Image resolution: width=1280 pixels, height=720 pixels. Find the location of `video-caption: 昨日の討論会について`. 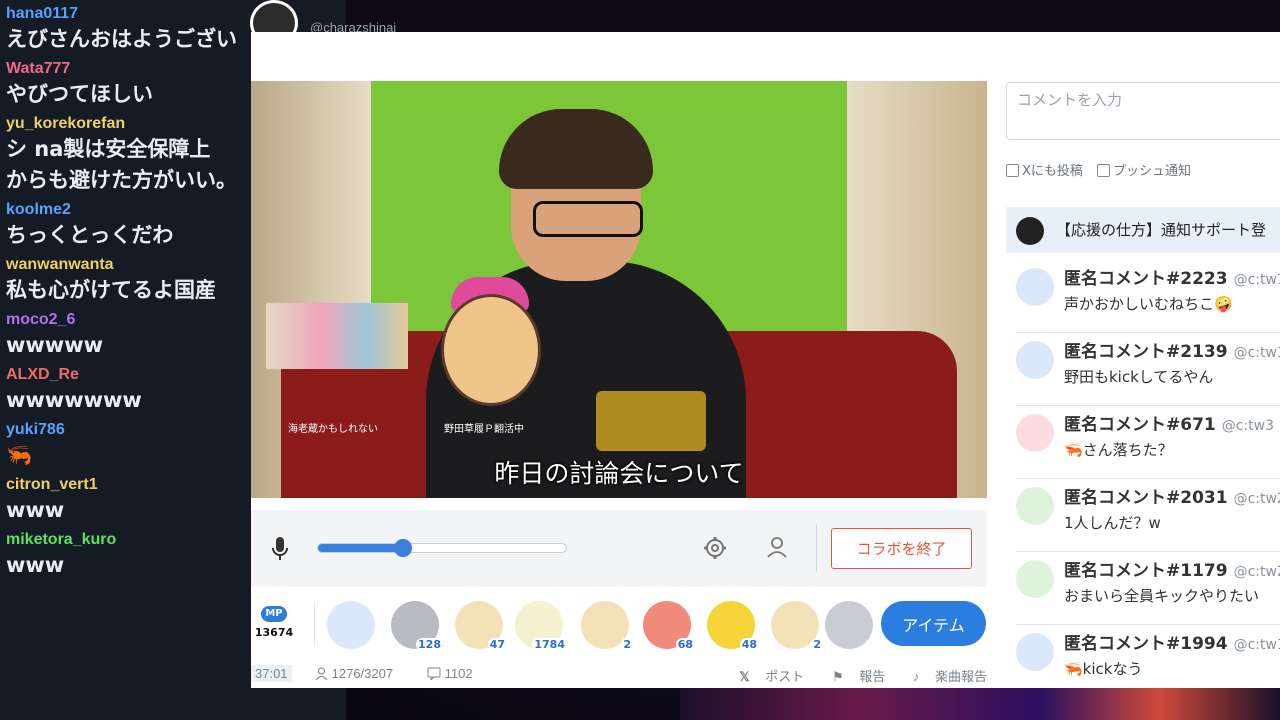

video-caption: 昨日の討論会について is located at coordinates (619, 473).